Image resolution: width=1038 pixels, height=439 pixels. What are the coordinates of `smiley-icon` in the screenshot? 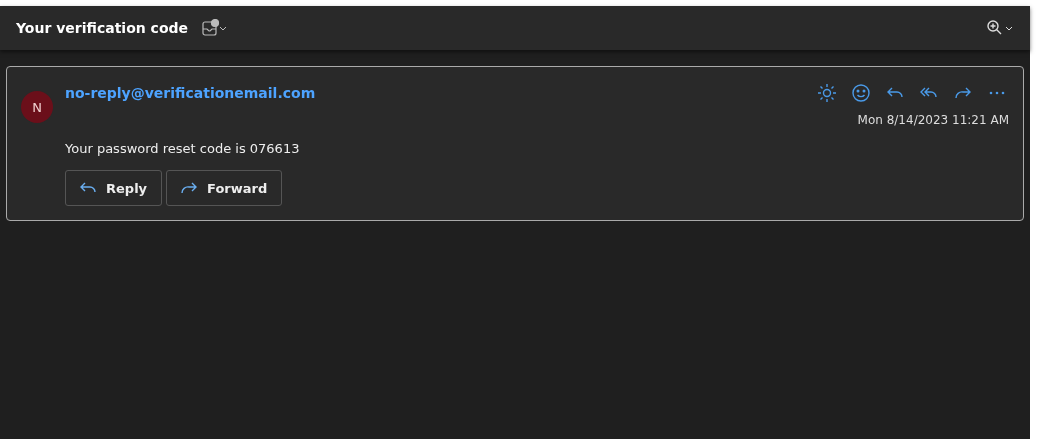 It's located at (861, 93).